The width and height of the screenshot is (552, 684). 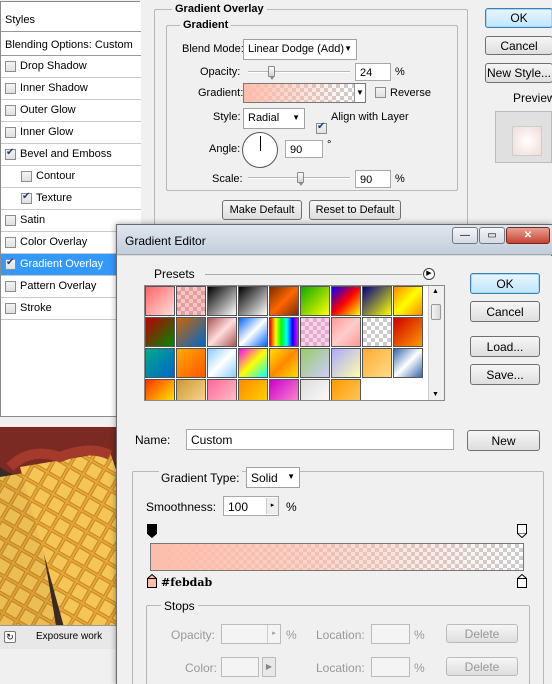 I want to click on stop-opacity-stepper: ▸, so click(x=273, y=634).